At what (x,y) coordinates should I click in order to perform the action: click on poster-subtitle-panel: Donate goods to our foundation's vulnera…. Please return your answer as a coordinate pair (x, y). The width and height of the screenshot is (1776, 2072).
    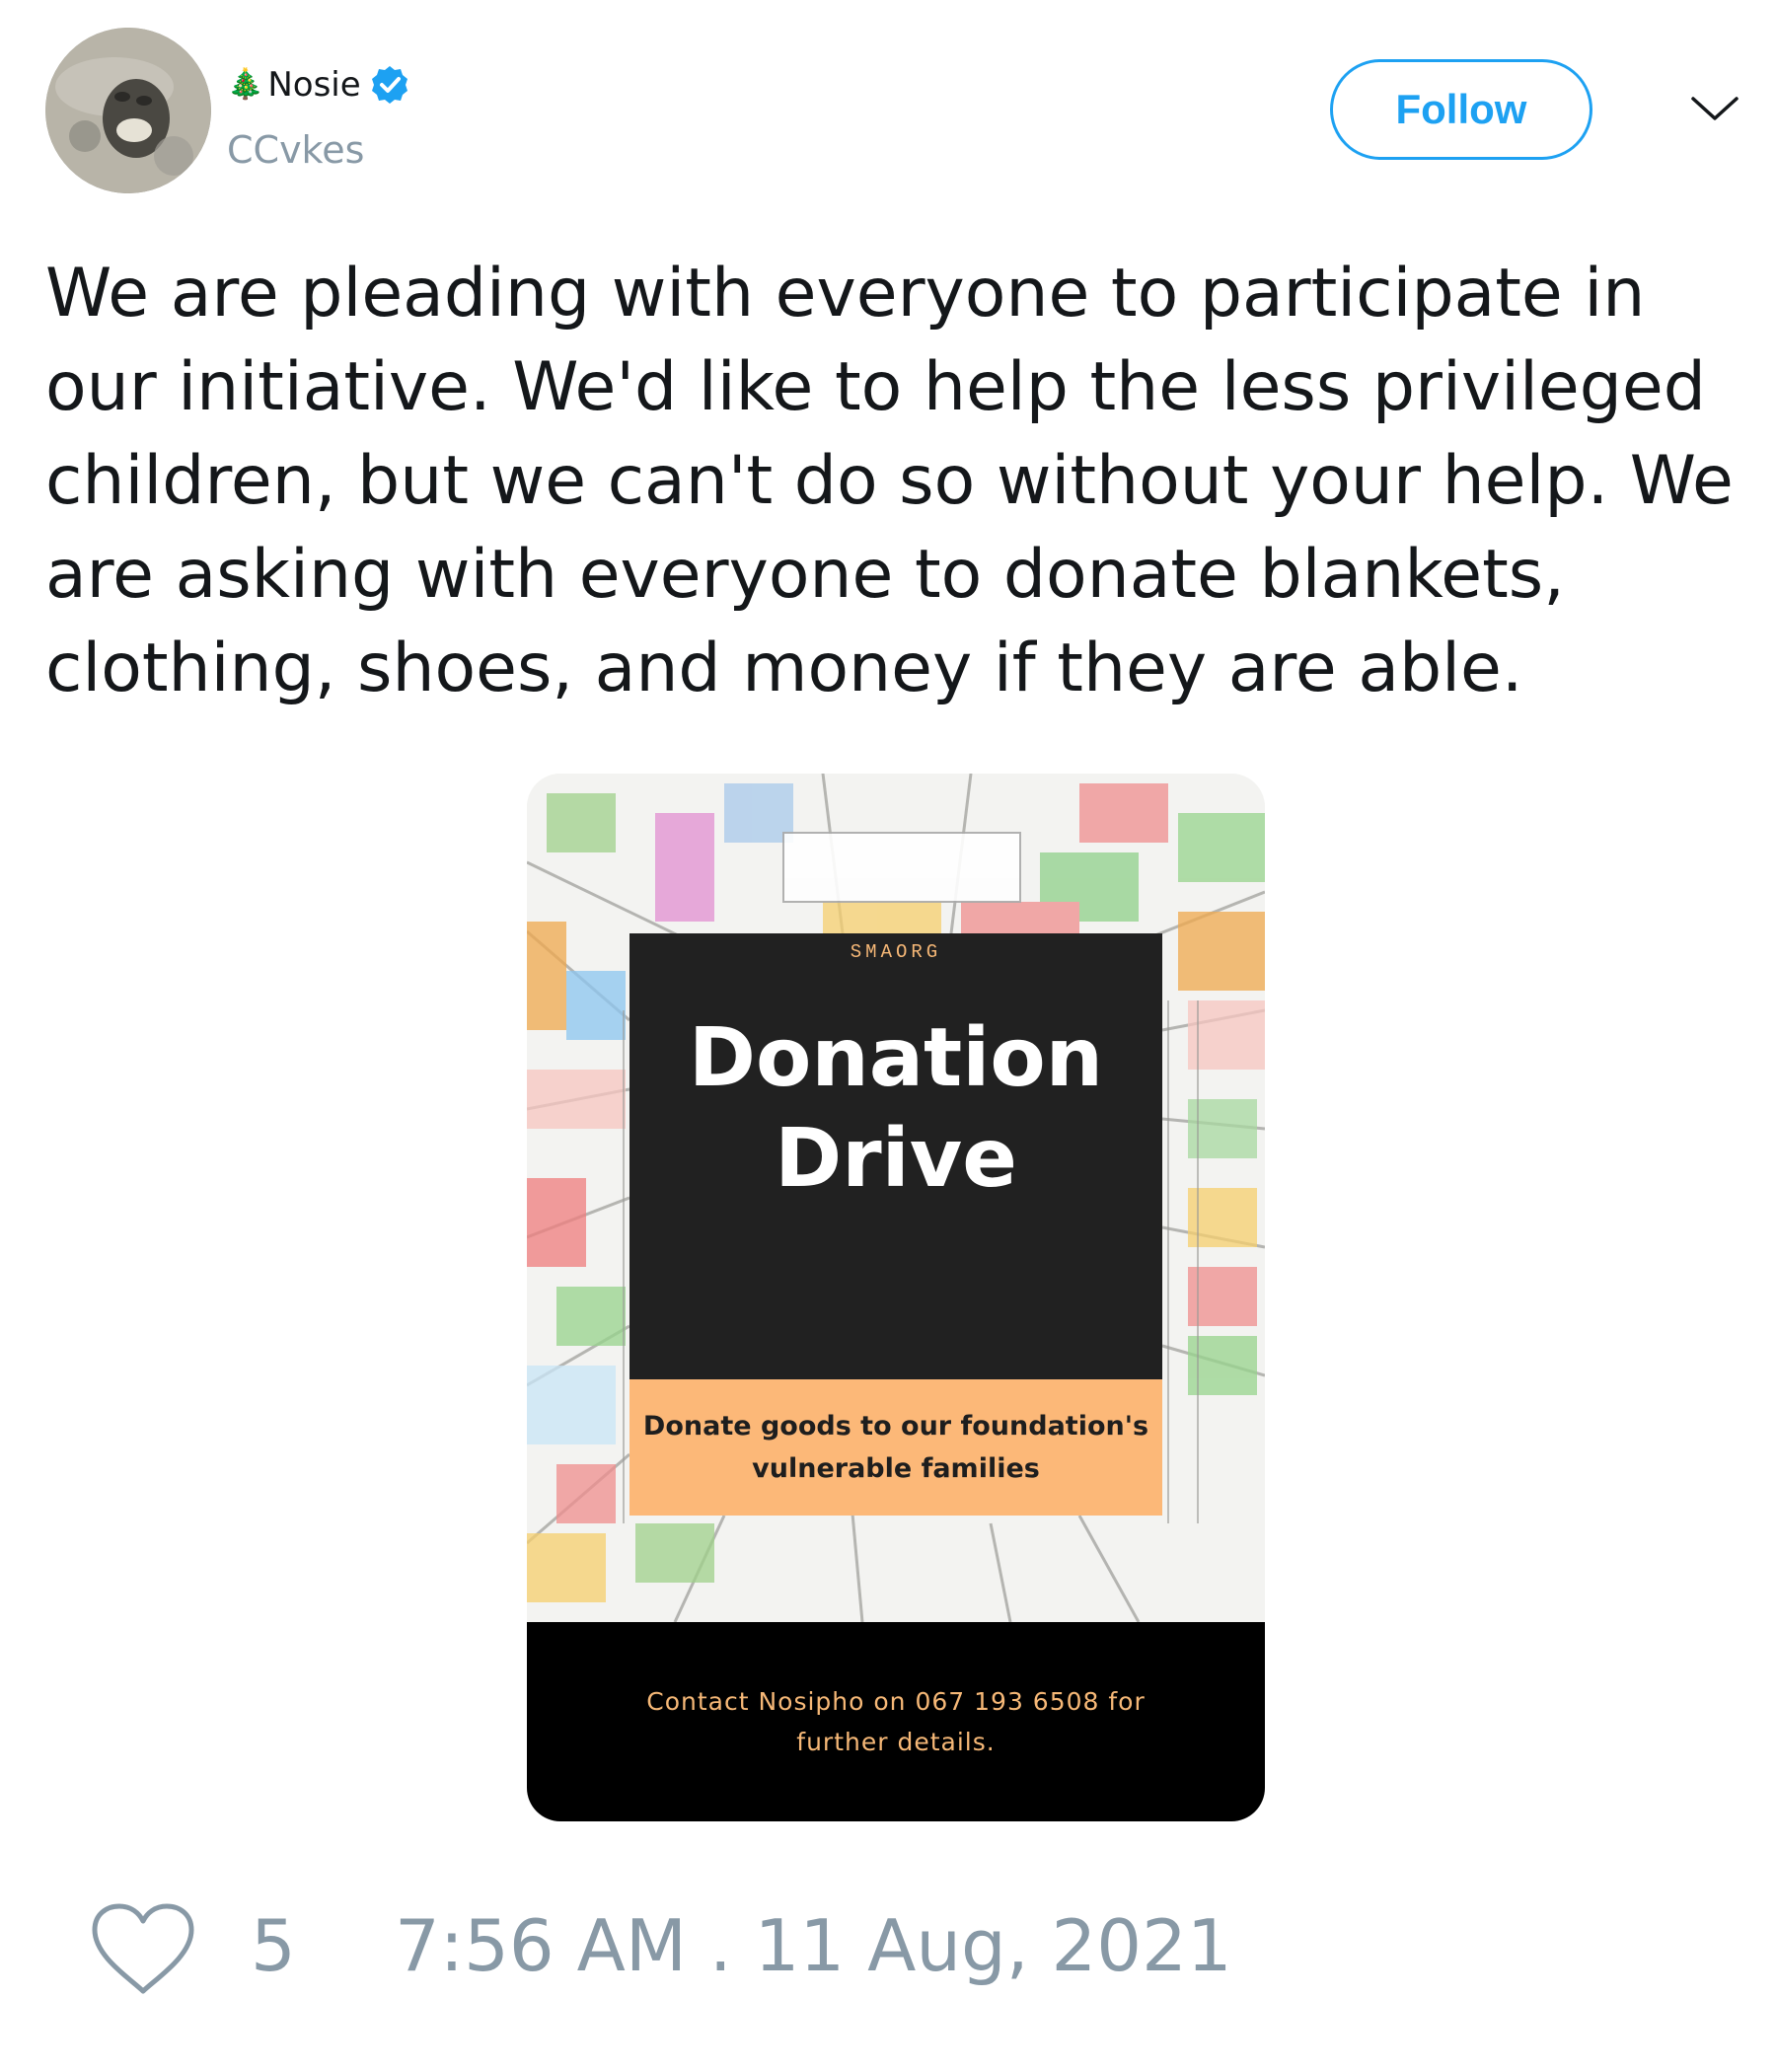
    Looking at the image, I should click on (896, 1447).